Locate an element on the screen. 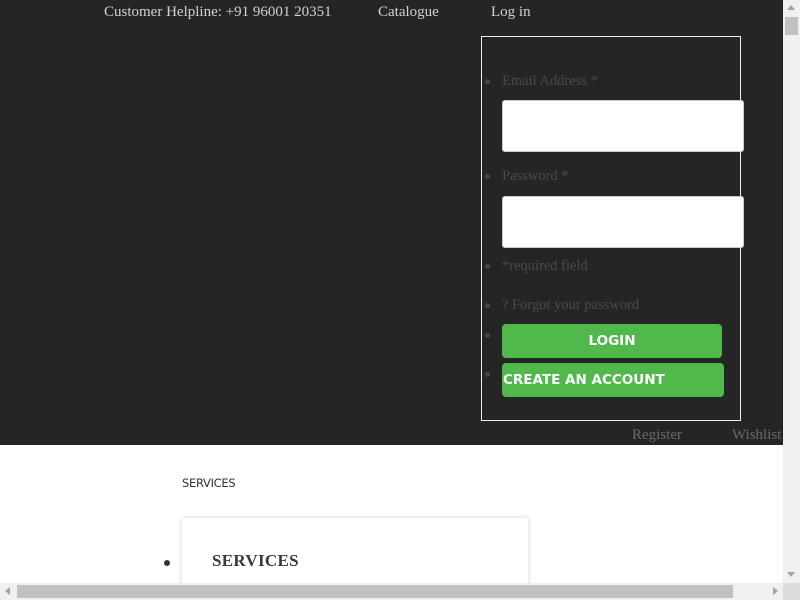  vertical-scrollbar is located at coordinates (791, 291).